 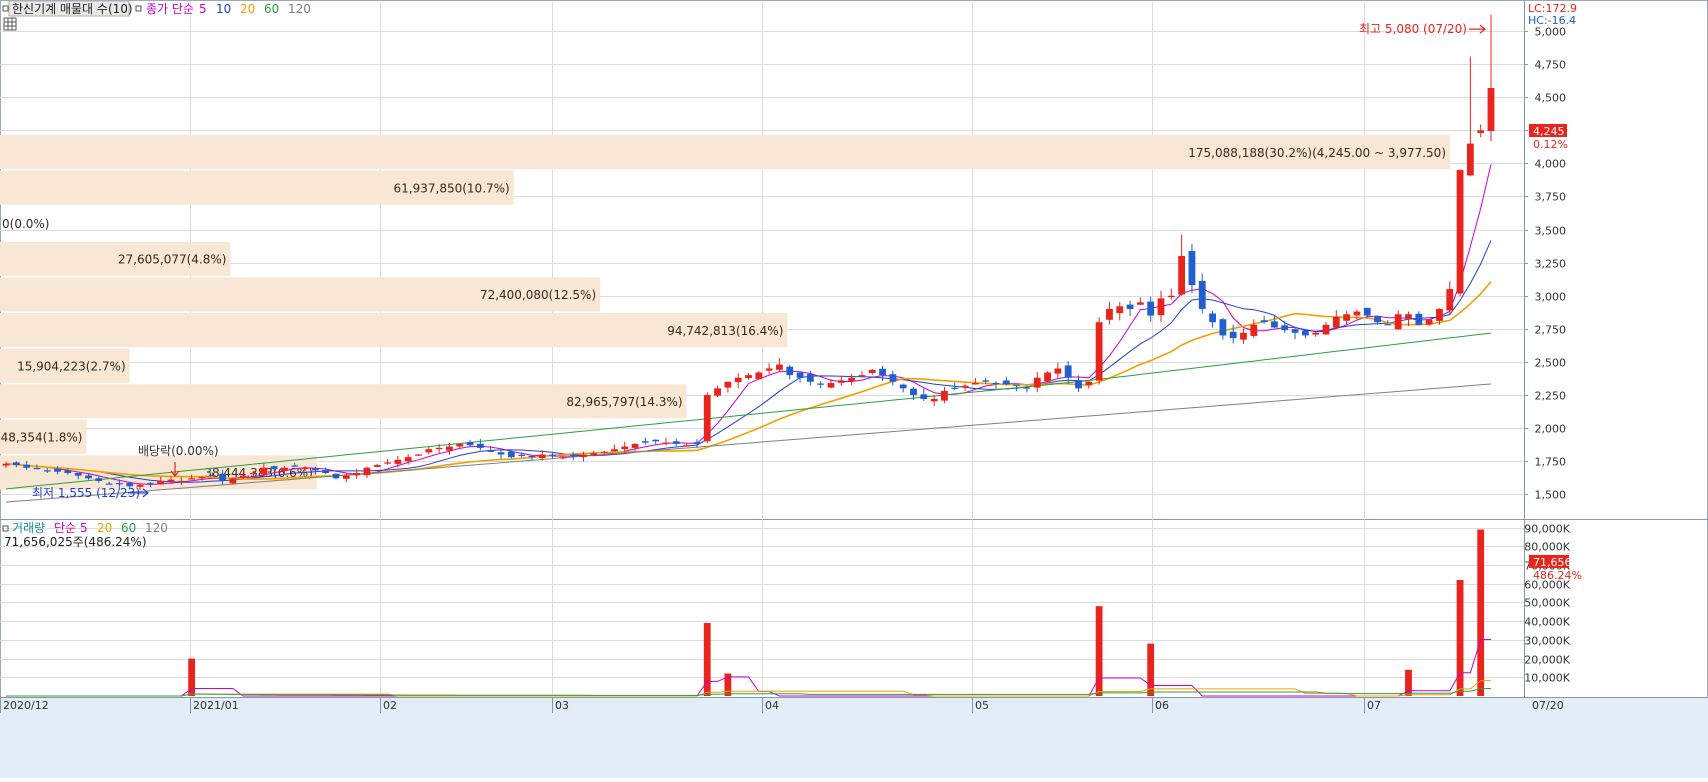 What do you see at coordinates (1551, 164) in the screenshot?
I see `price-tick-label: 4,000` at bounding box center [1551, 164].